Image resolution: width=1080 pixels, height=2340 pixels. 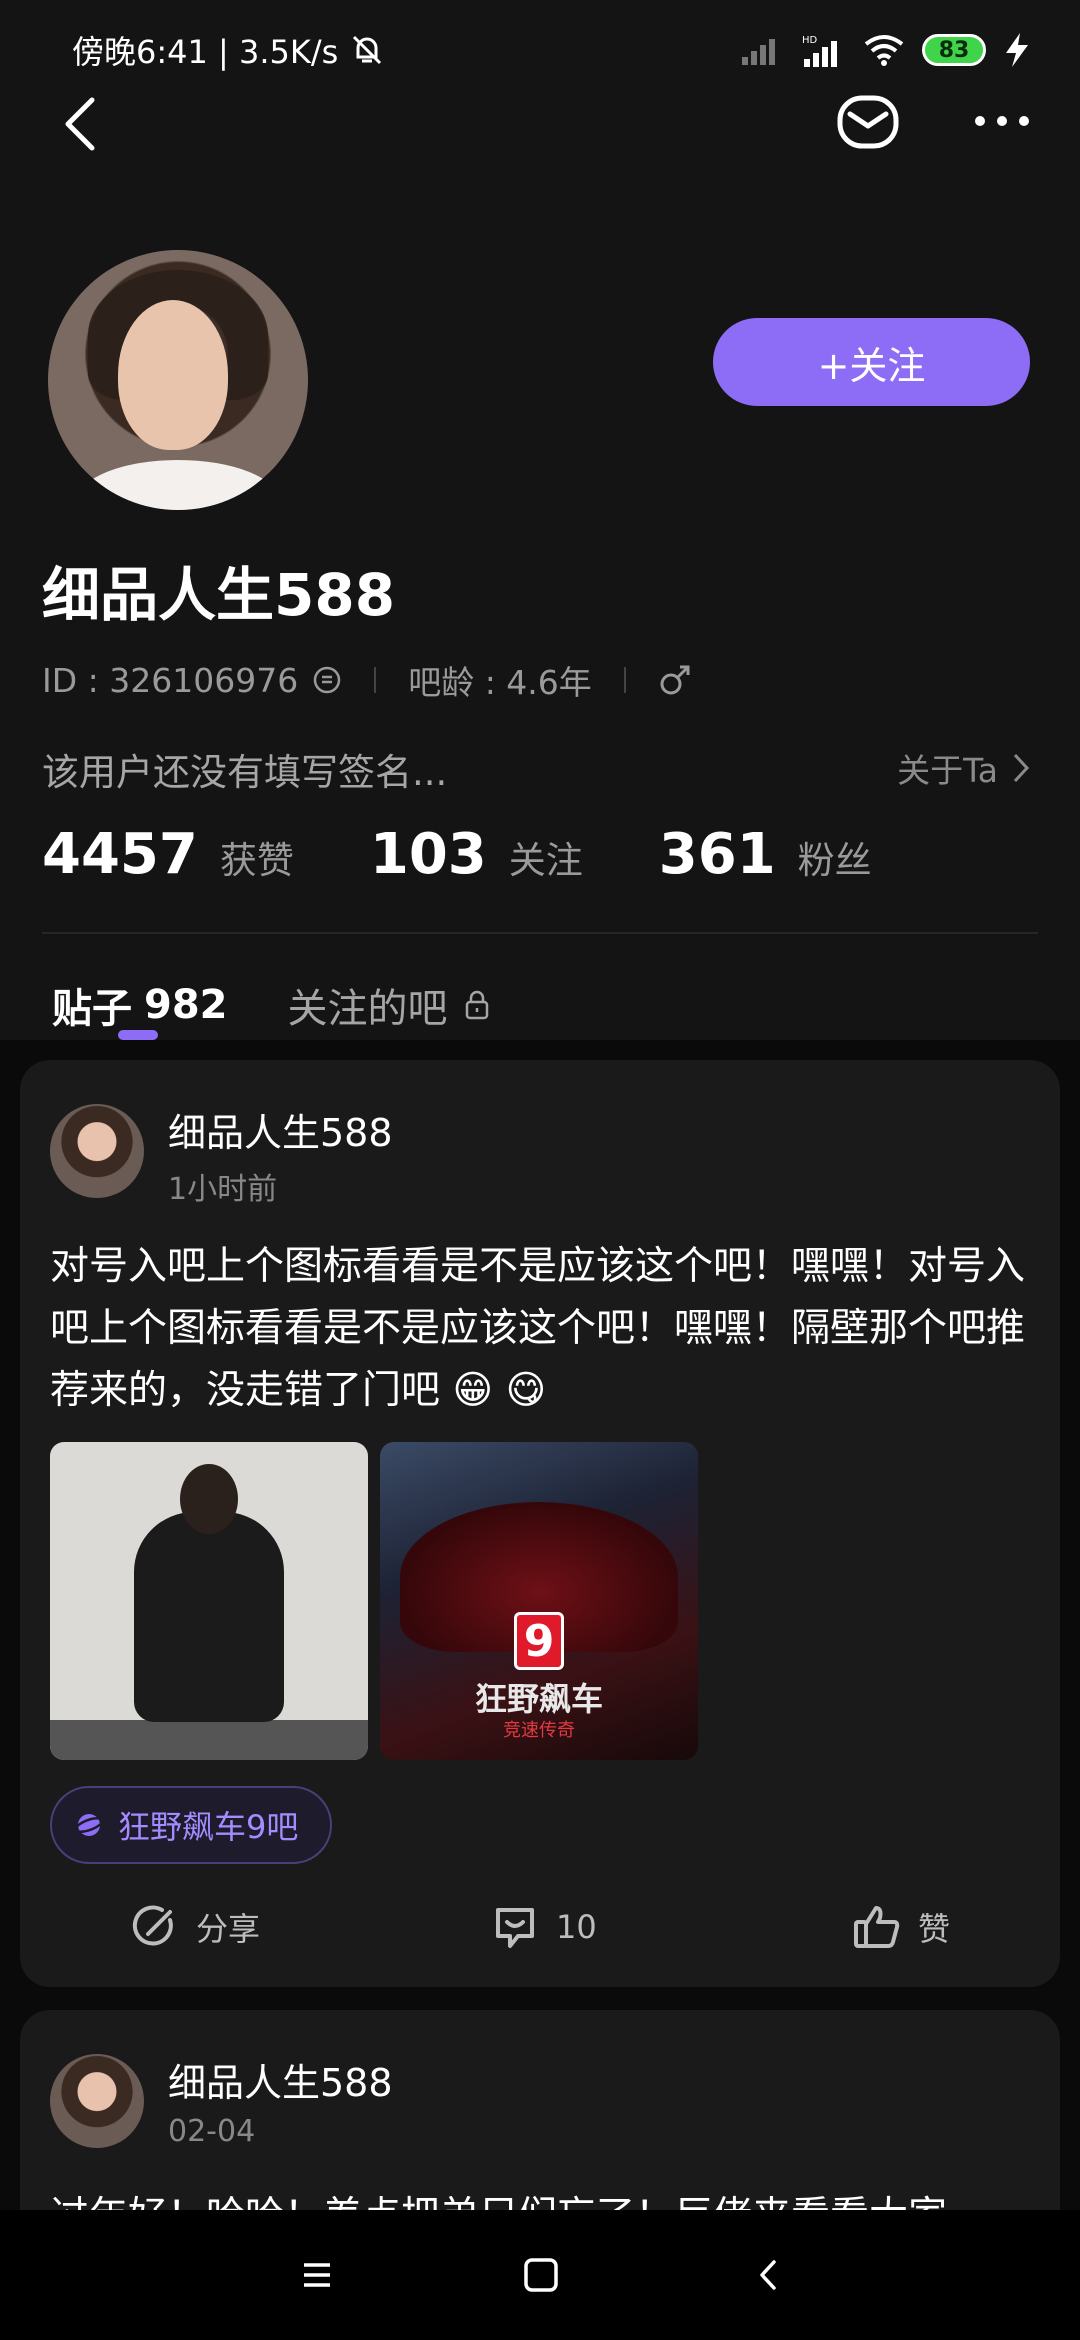 I want to click on post-time: 02-04, so click(x=212, y=2131).